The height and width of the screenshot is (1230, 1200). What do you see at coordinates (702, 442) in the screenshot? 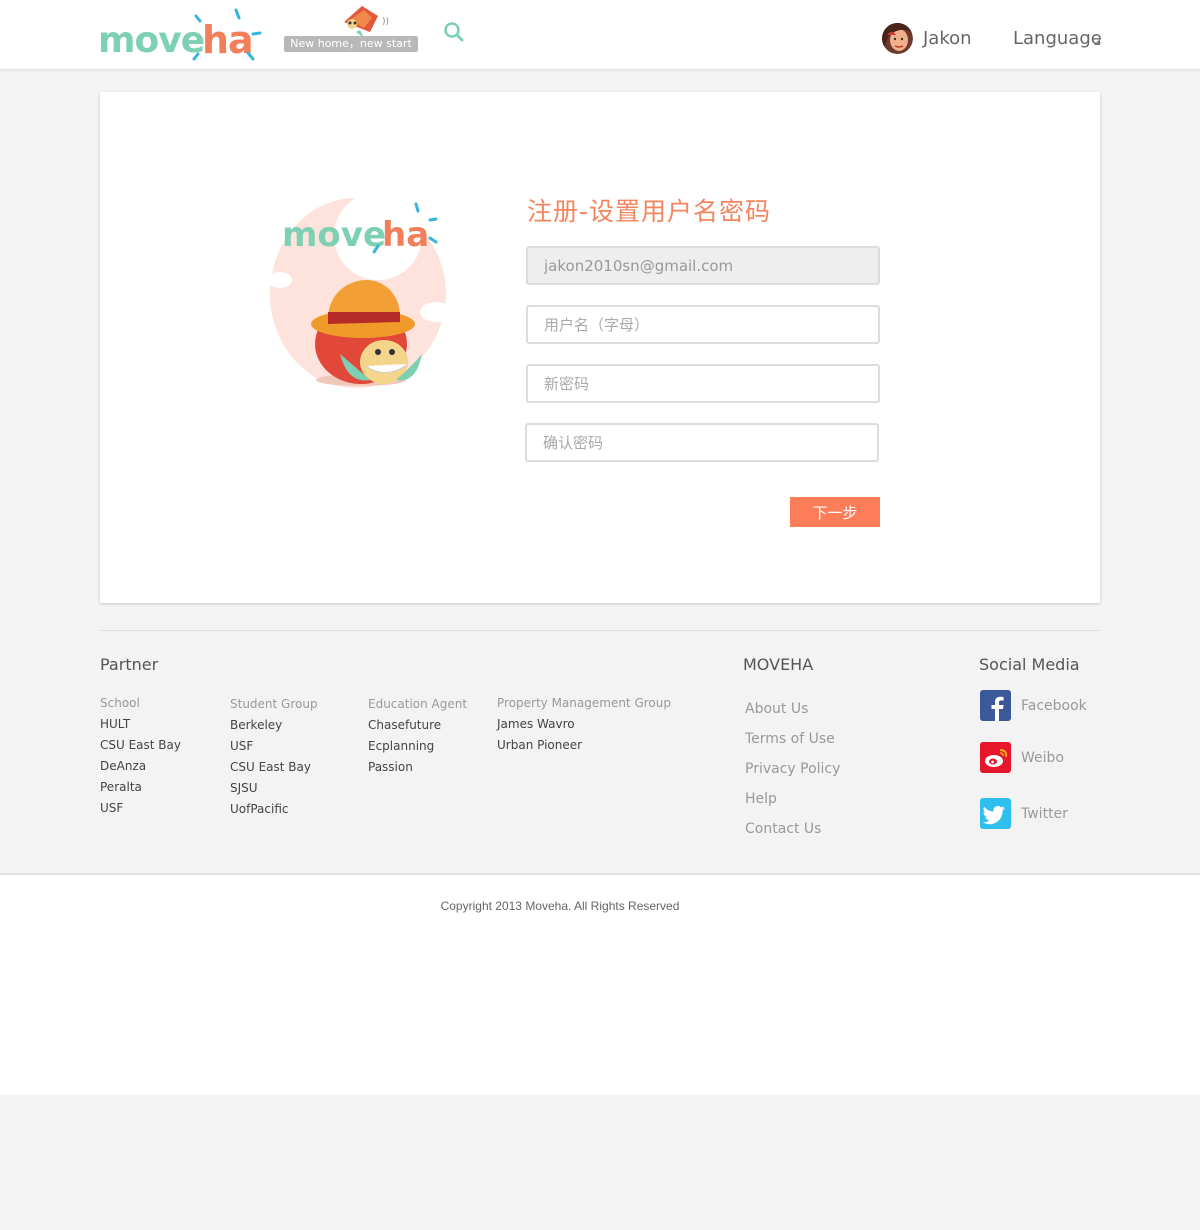
I see `confirm-password-input` at bounding box center [702, 442].